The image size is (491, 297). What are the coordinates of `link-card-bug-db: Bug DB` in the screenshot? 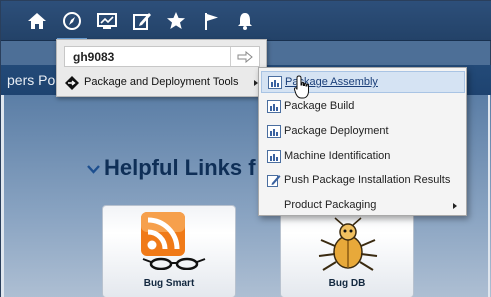 It's located at (347, 251).